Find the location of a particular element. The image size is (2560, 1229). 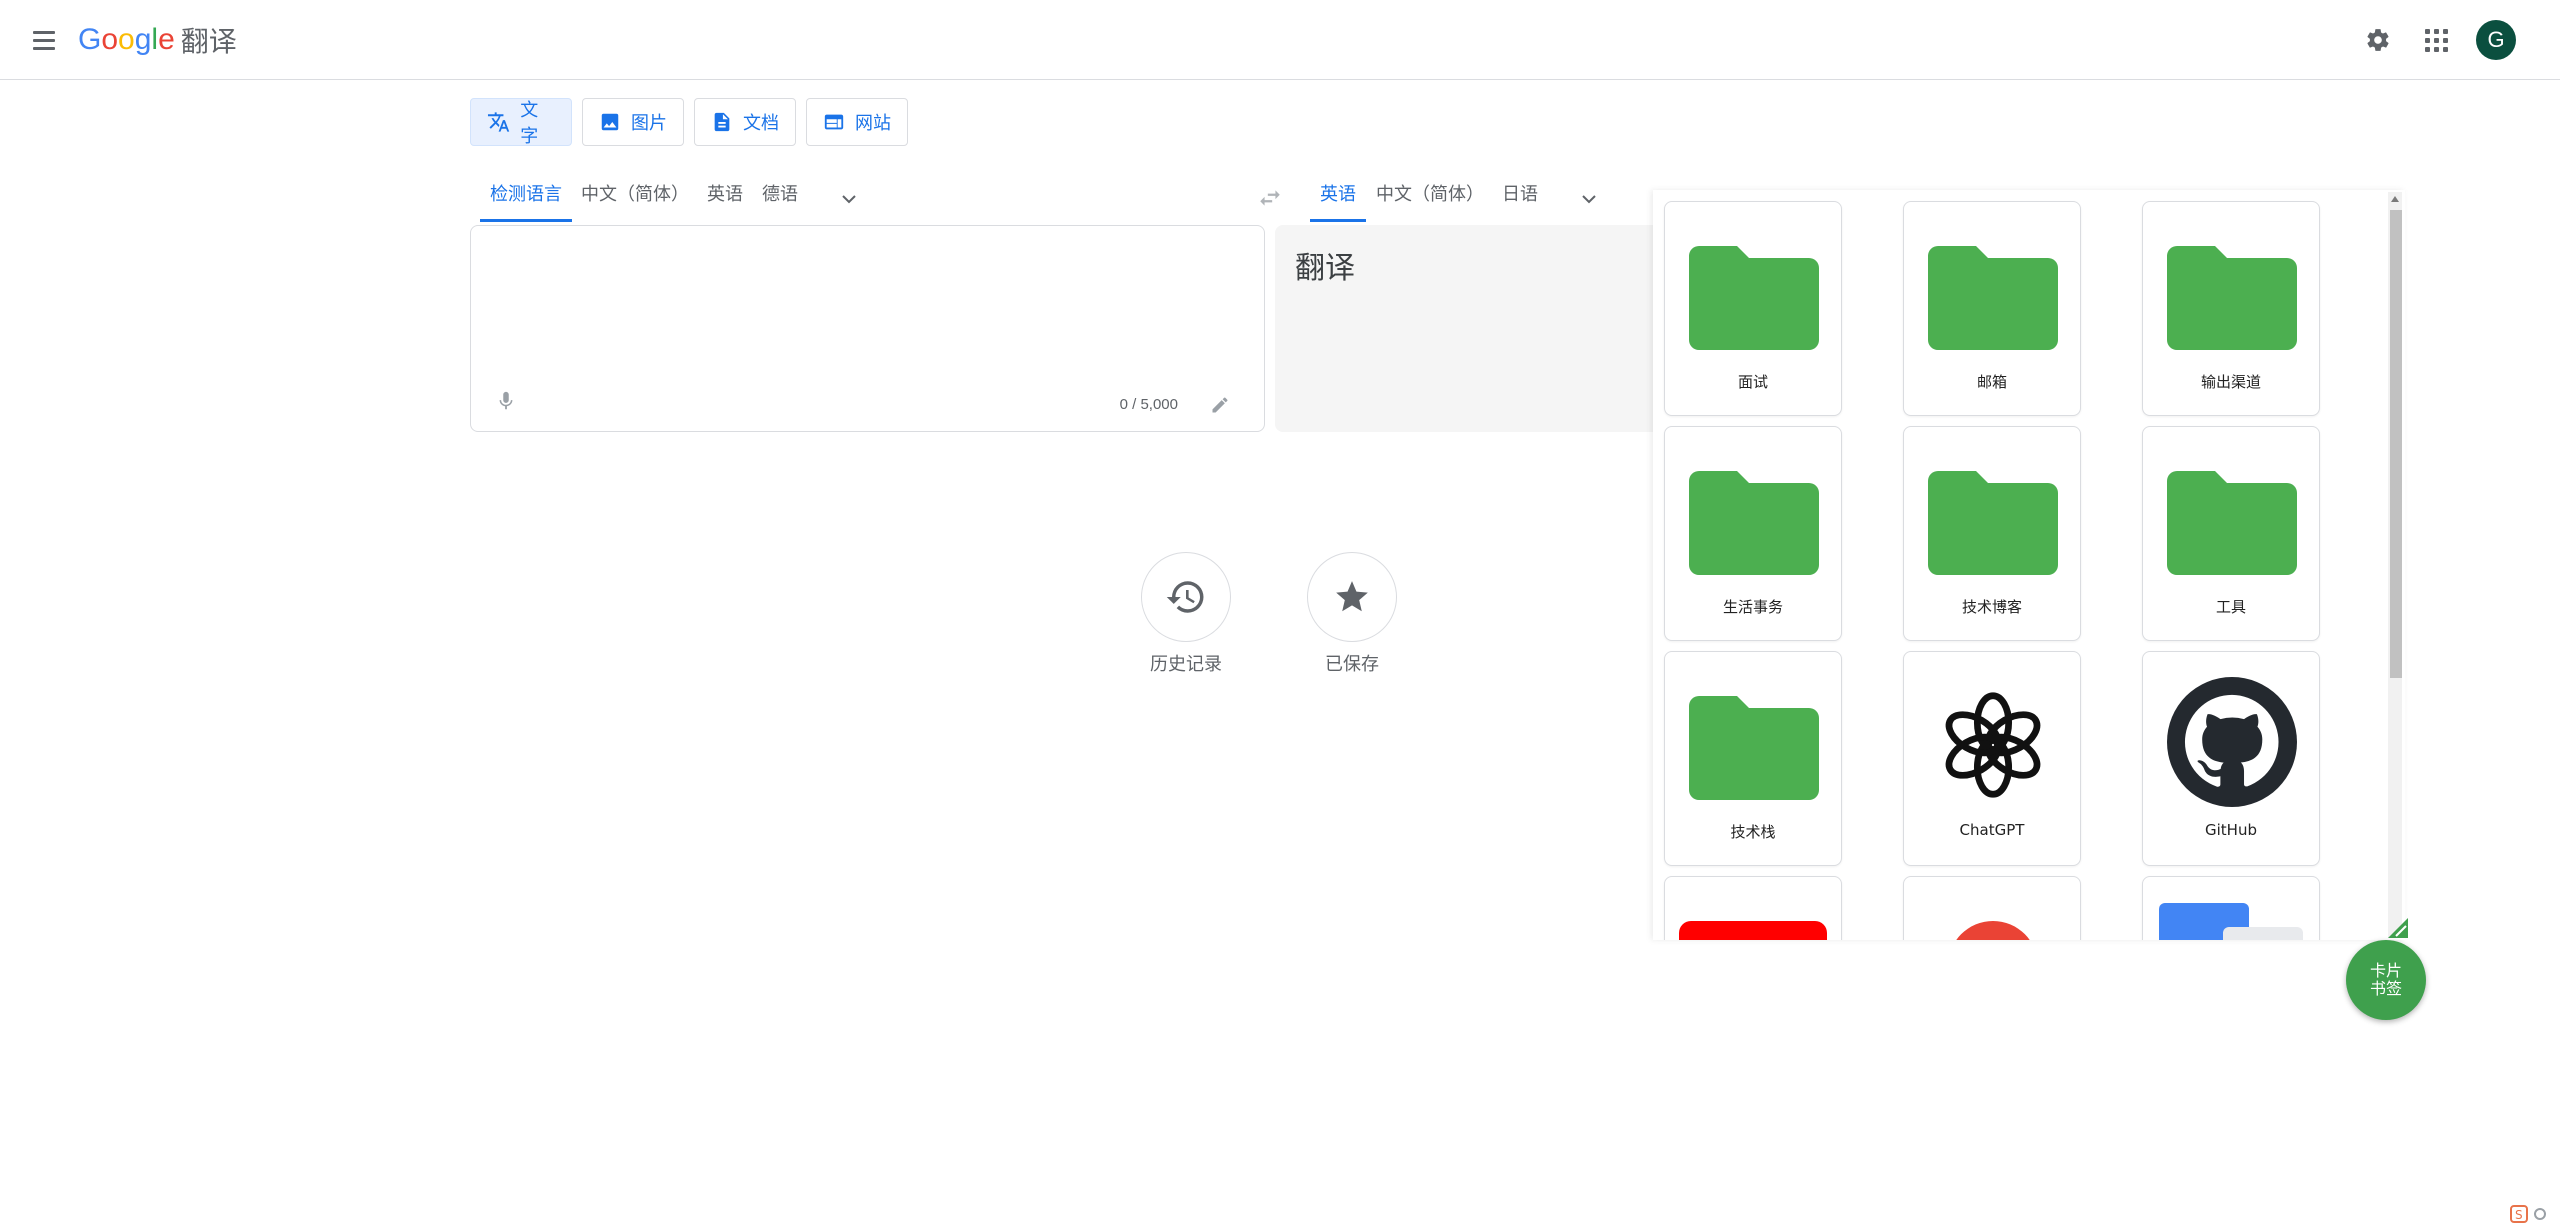

source-text-input is located at coordinates (867, 307).